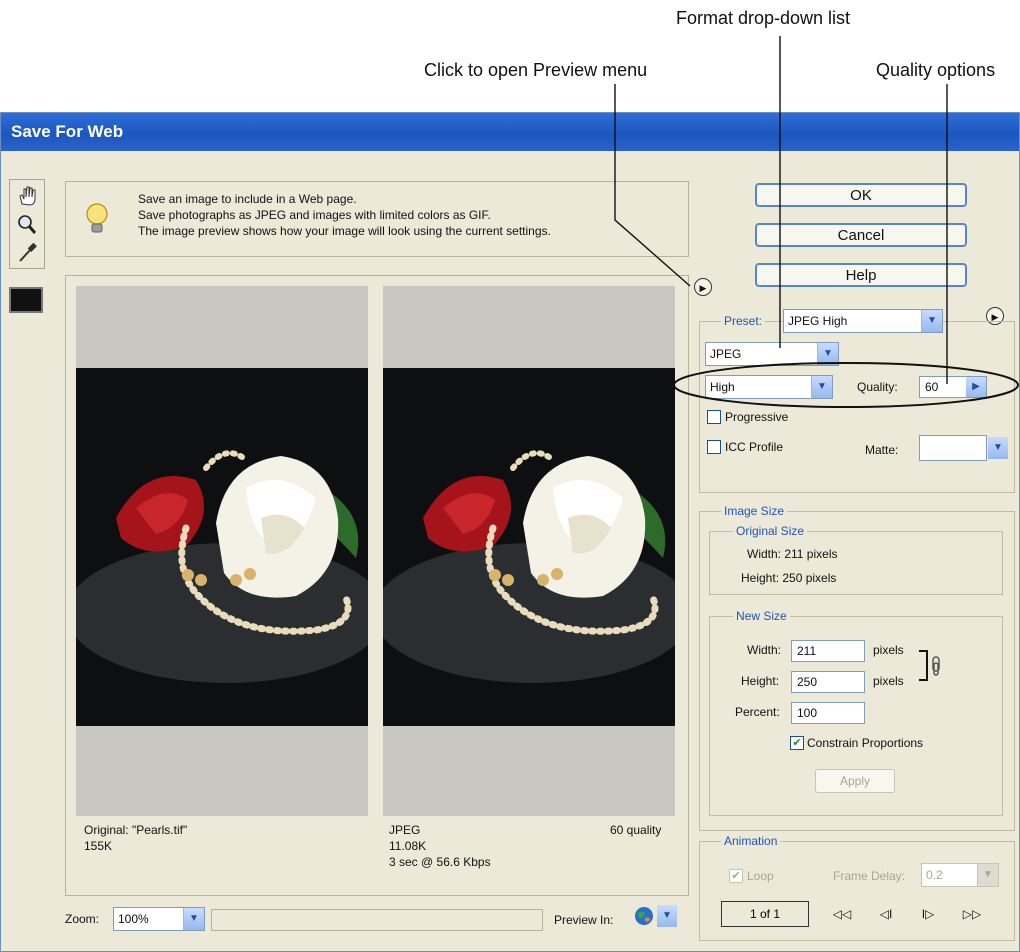 The width and height of the screenshot is (1020, 952). Describe the element at coordinates (722, 387) in the screenshot. I see `compression-value: High` at that location.